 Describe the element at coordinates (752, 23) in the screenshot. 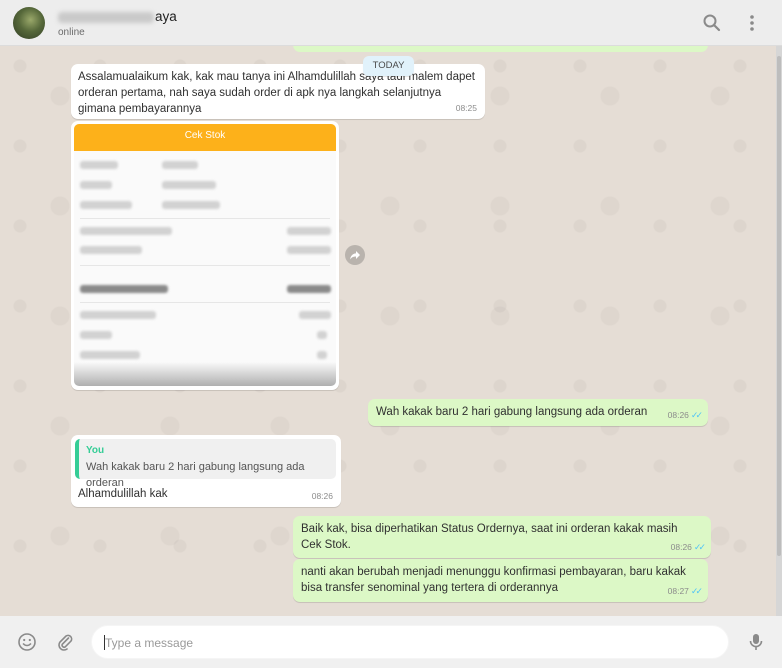

I see `menu-dots-icon` at that location.